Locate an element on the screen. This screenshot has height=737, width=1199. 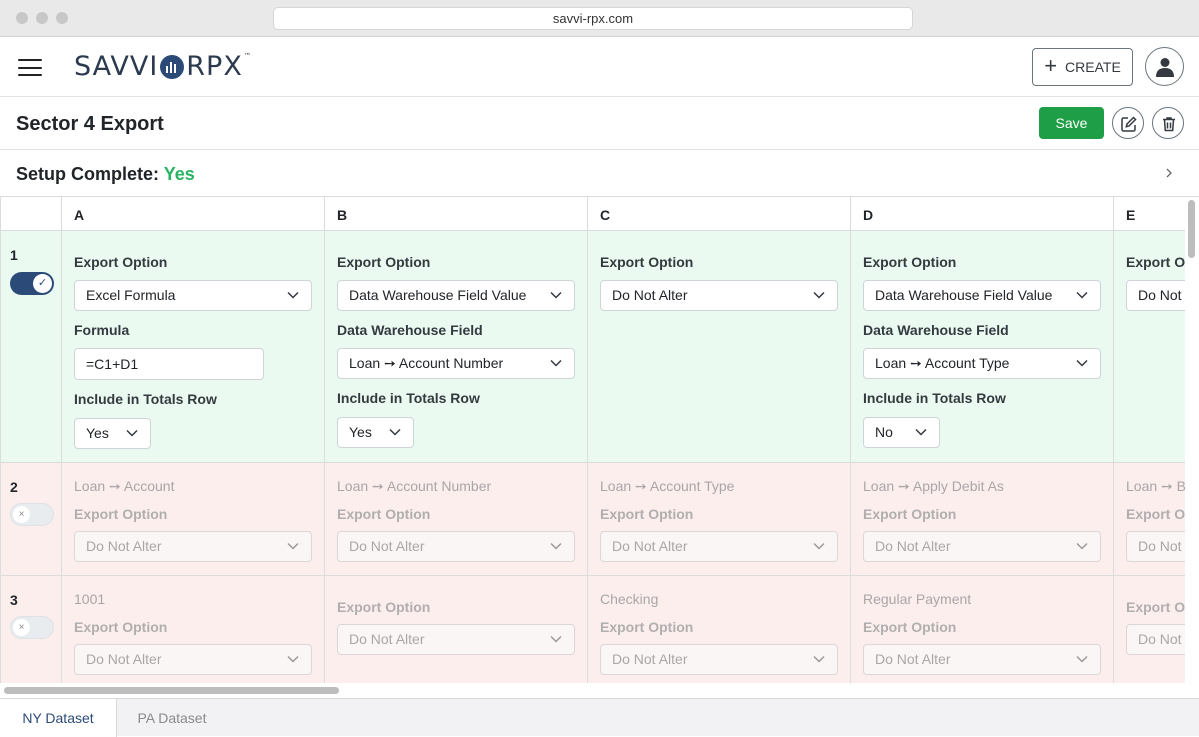
data-warehouse-field-label: Data Warehouse Field is located at coordinates (936, 330).